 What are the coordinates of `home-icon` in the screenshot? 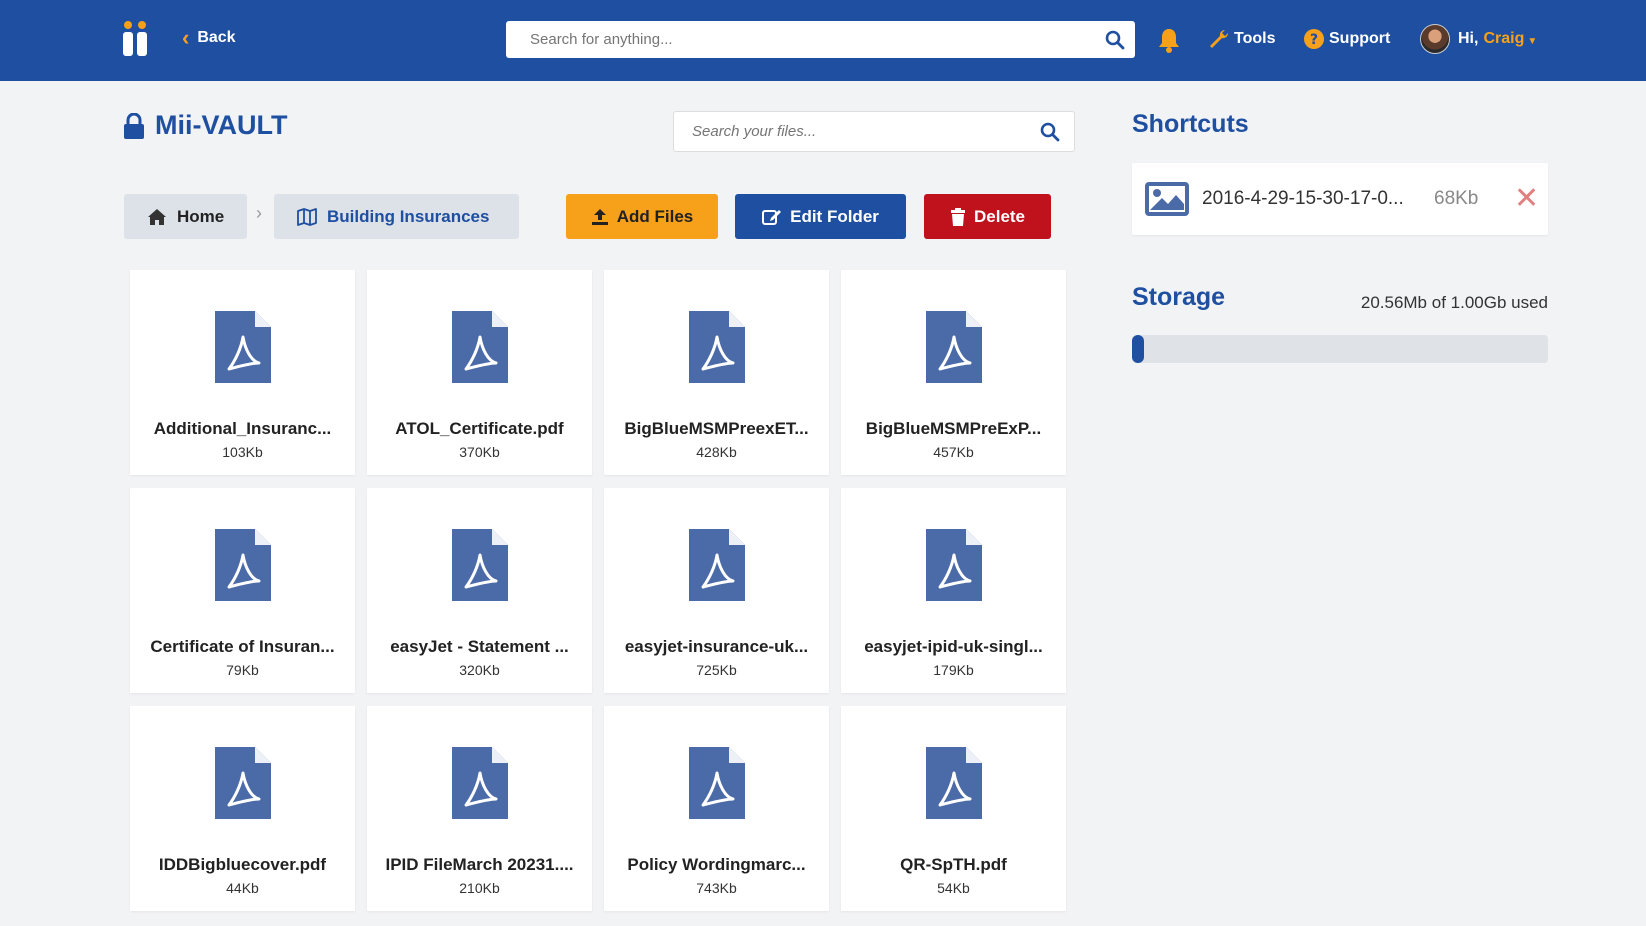 It's located at (157, 217).